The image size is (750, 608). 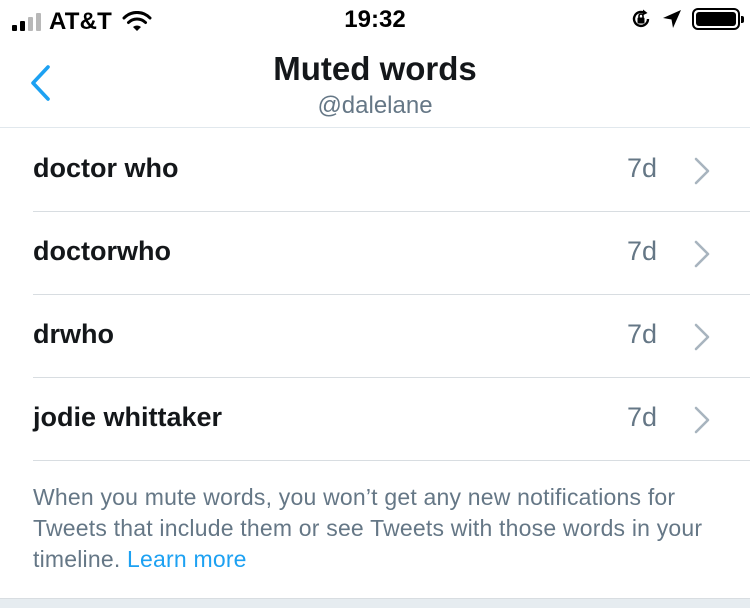 What do you see at coordinates (375, 603) in the screenshot?
I see `bottom-divider` at bounding box center [375, 603].